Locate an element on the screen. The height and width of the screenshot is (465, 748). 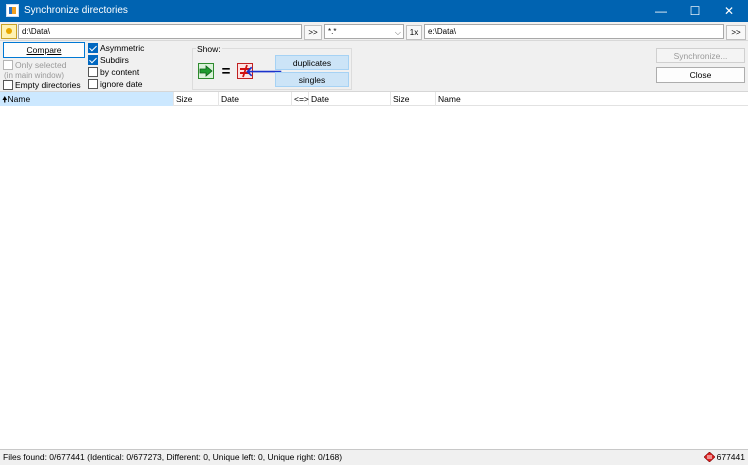
column-name-right: Name is located at coordinates (592, 99).